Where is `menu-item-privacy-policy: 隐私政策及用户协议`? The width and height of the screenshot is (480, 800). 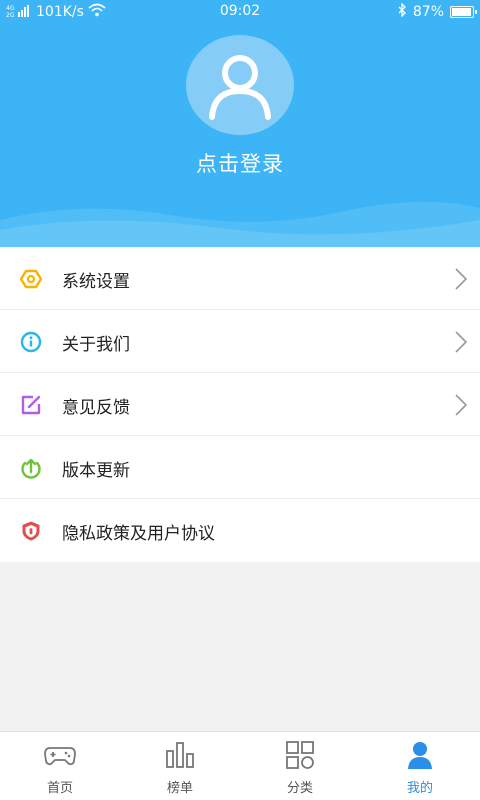
menu-item-privacy-policy: 隐私政策及用户协议 is located at coordinates (240, 530).